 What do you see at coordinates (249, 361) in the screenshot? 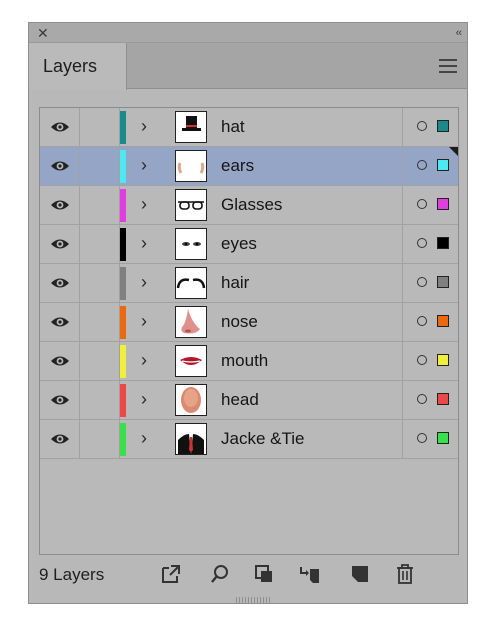
I see `layer-row: › mouth` at bounding box center [249, 361].